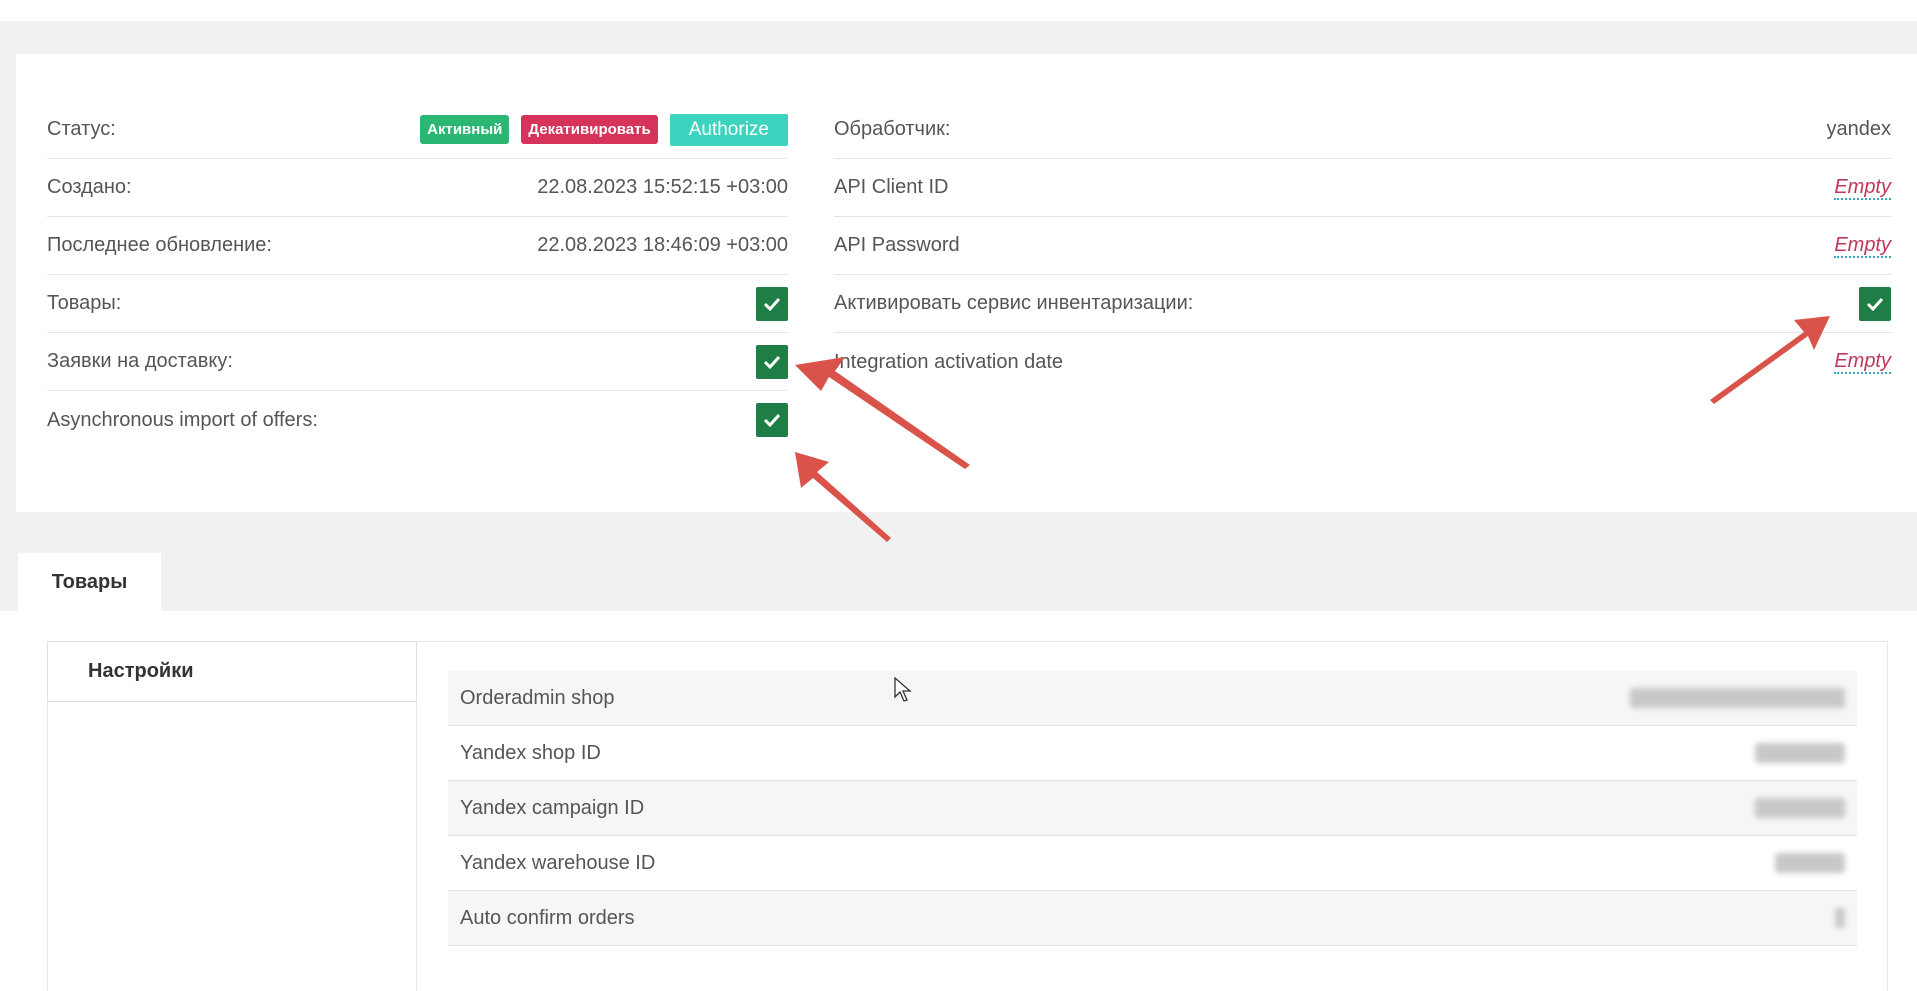  What do you see at coordinates (89, 187) in the screenshot?
I see `created-label: Создано:` at bounding box center [89, 187].